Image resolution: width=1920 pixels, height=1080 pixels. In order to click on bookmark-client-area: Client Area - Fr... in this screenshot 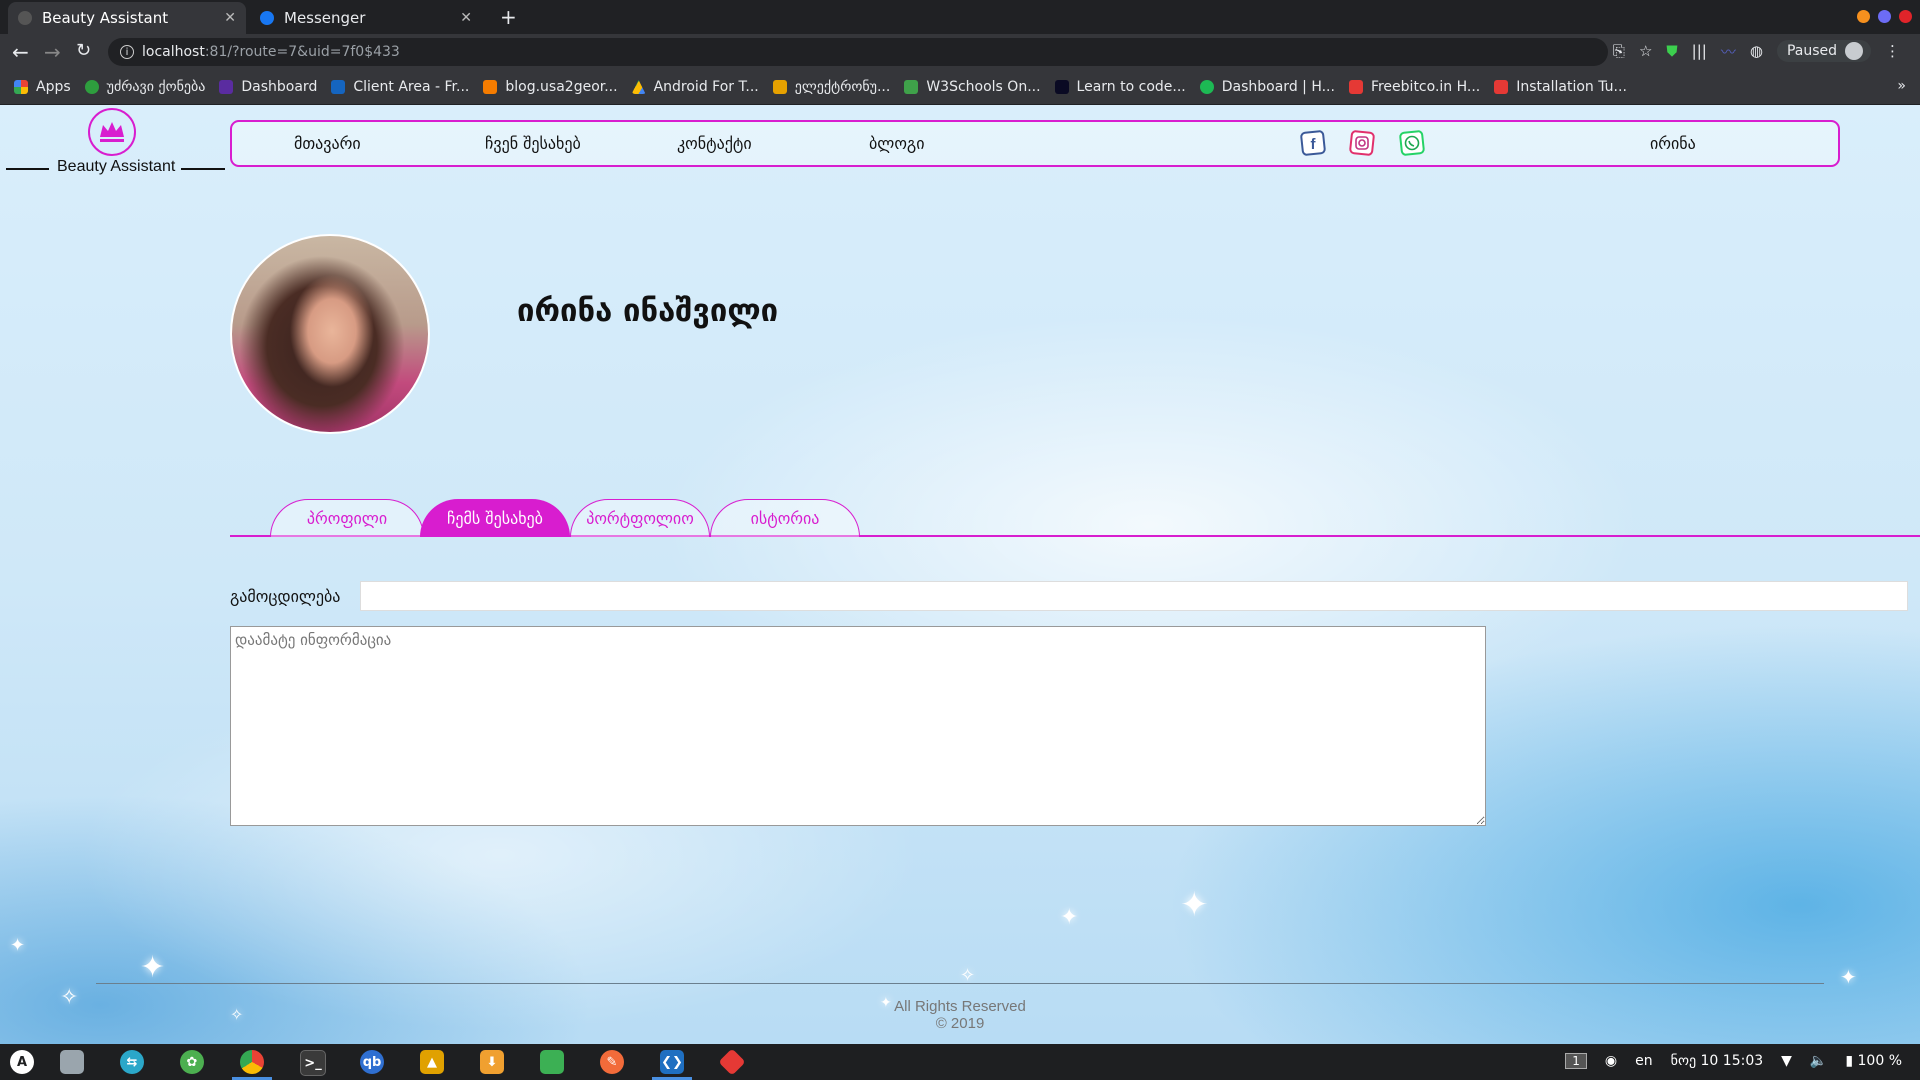, I will do `click(400, 87)`.